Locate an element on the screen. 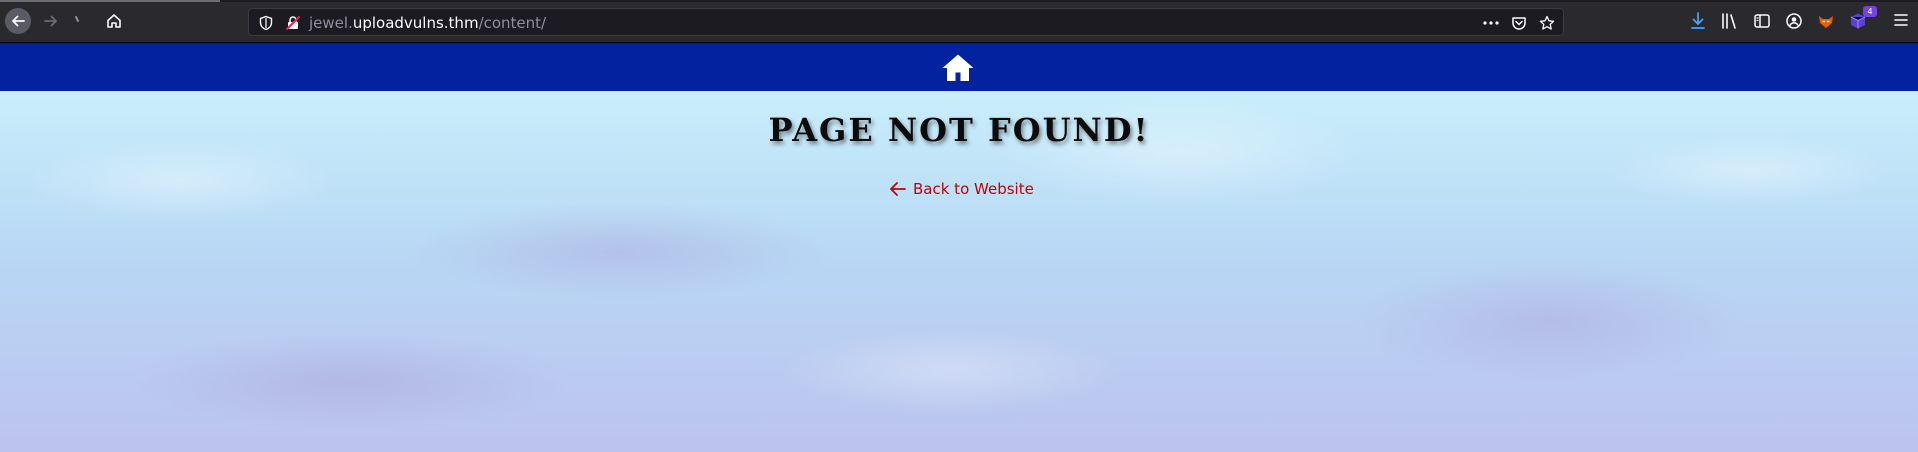  url-bar: jewel.uploadvulns.thm/content/ is located at coordinates (906, 22).